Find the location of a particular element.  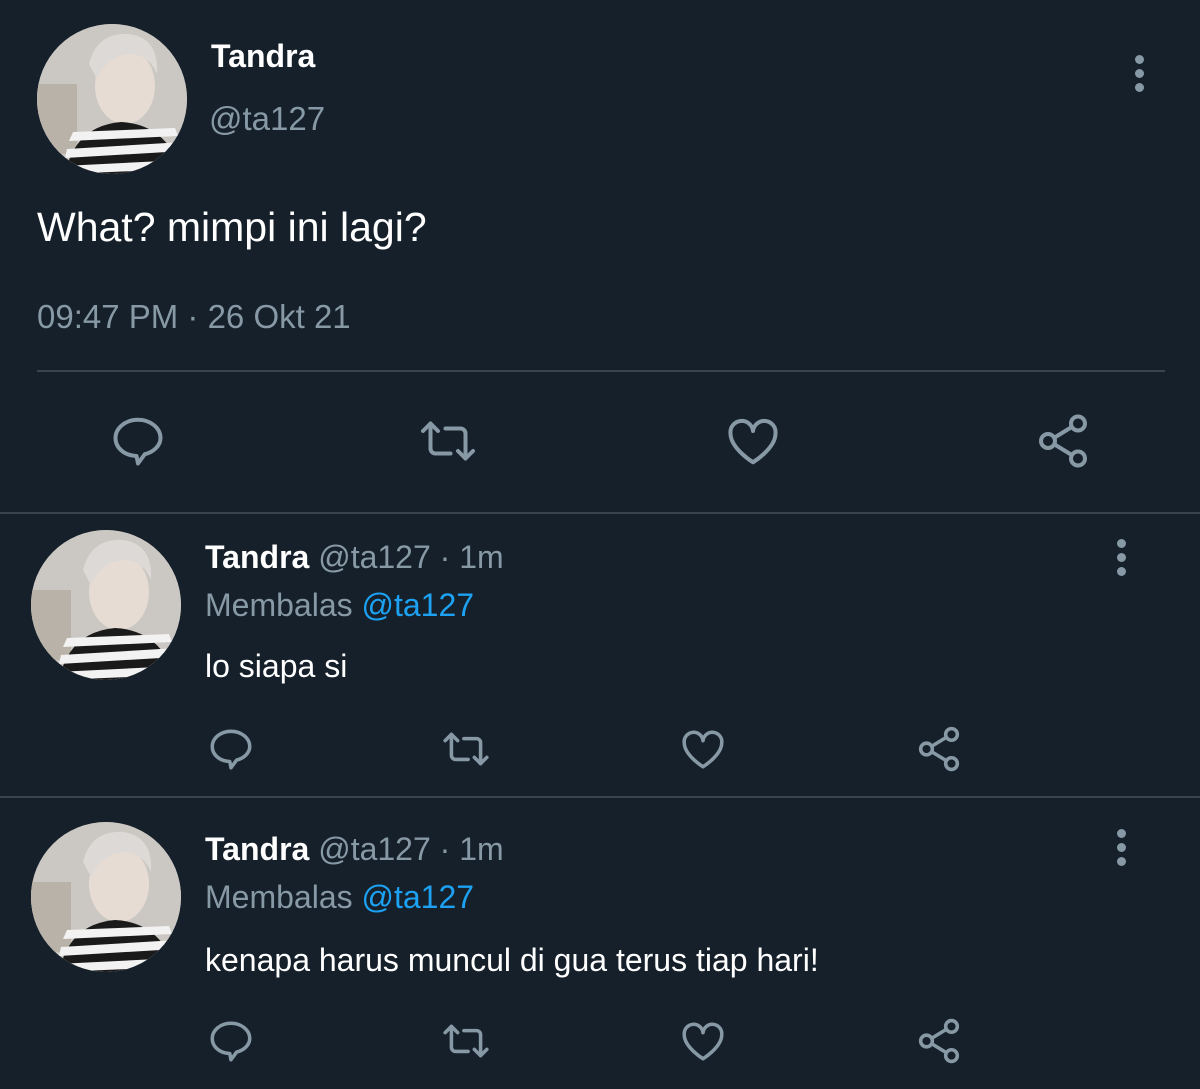

reply-text: lo siapa si is located at coordinates (276, 666).